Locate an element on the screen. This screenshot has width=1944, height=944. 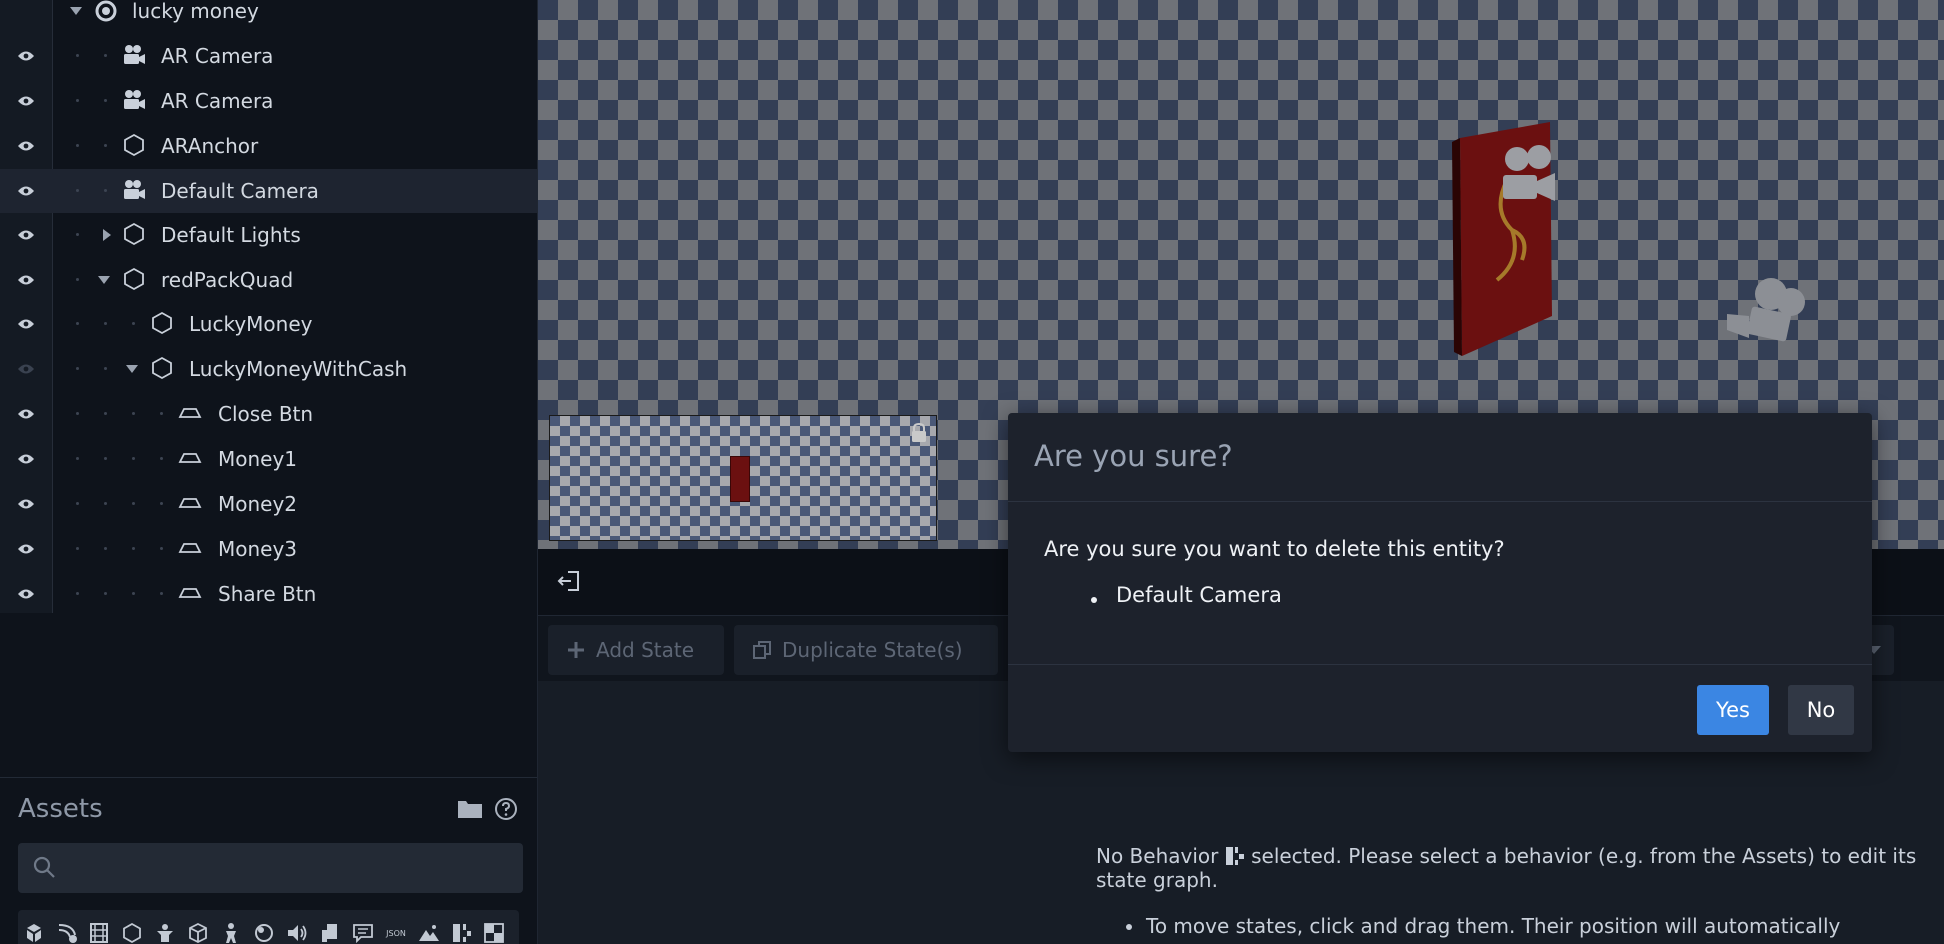
tree-row-label: ARAnchor is located at coordinates (210, 146).